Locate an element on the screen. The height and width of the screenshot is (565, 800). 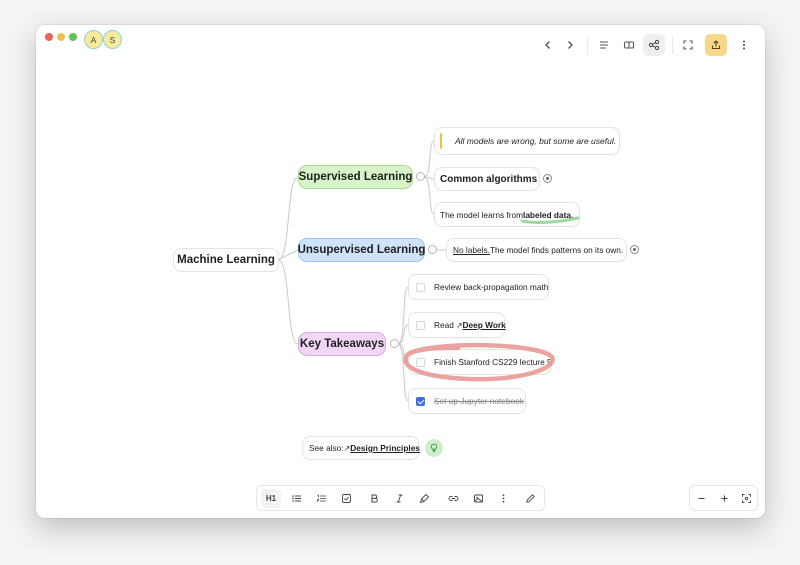
zoom-out-icon is located at coordinates (701, 498).